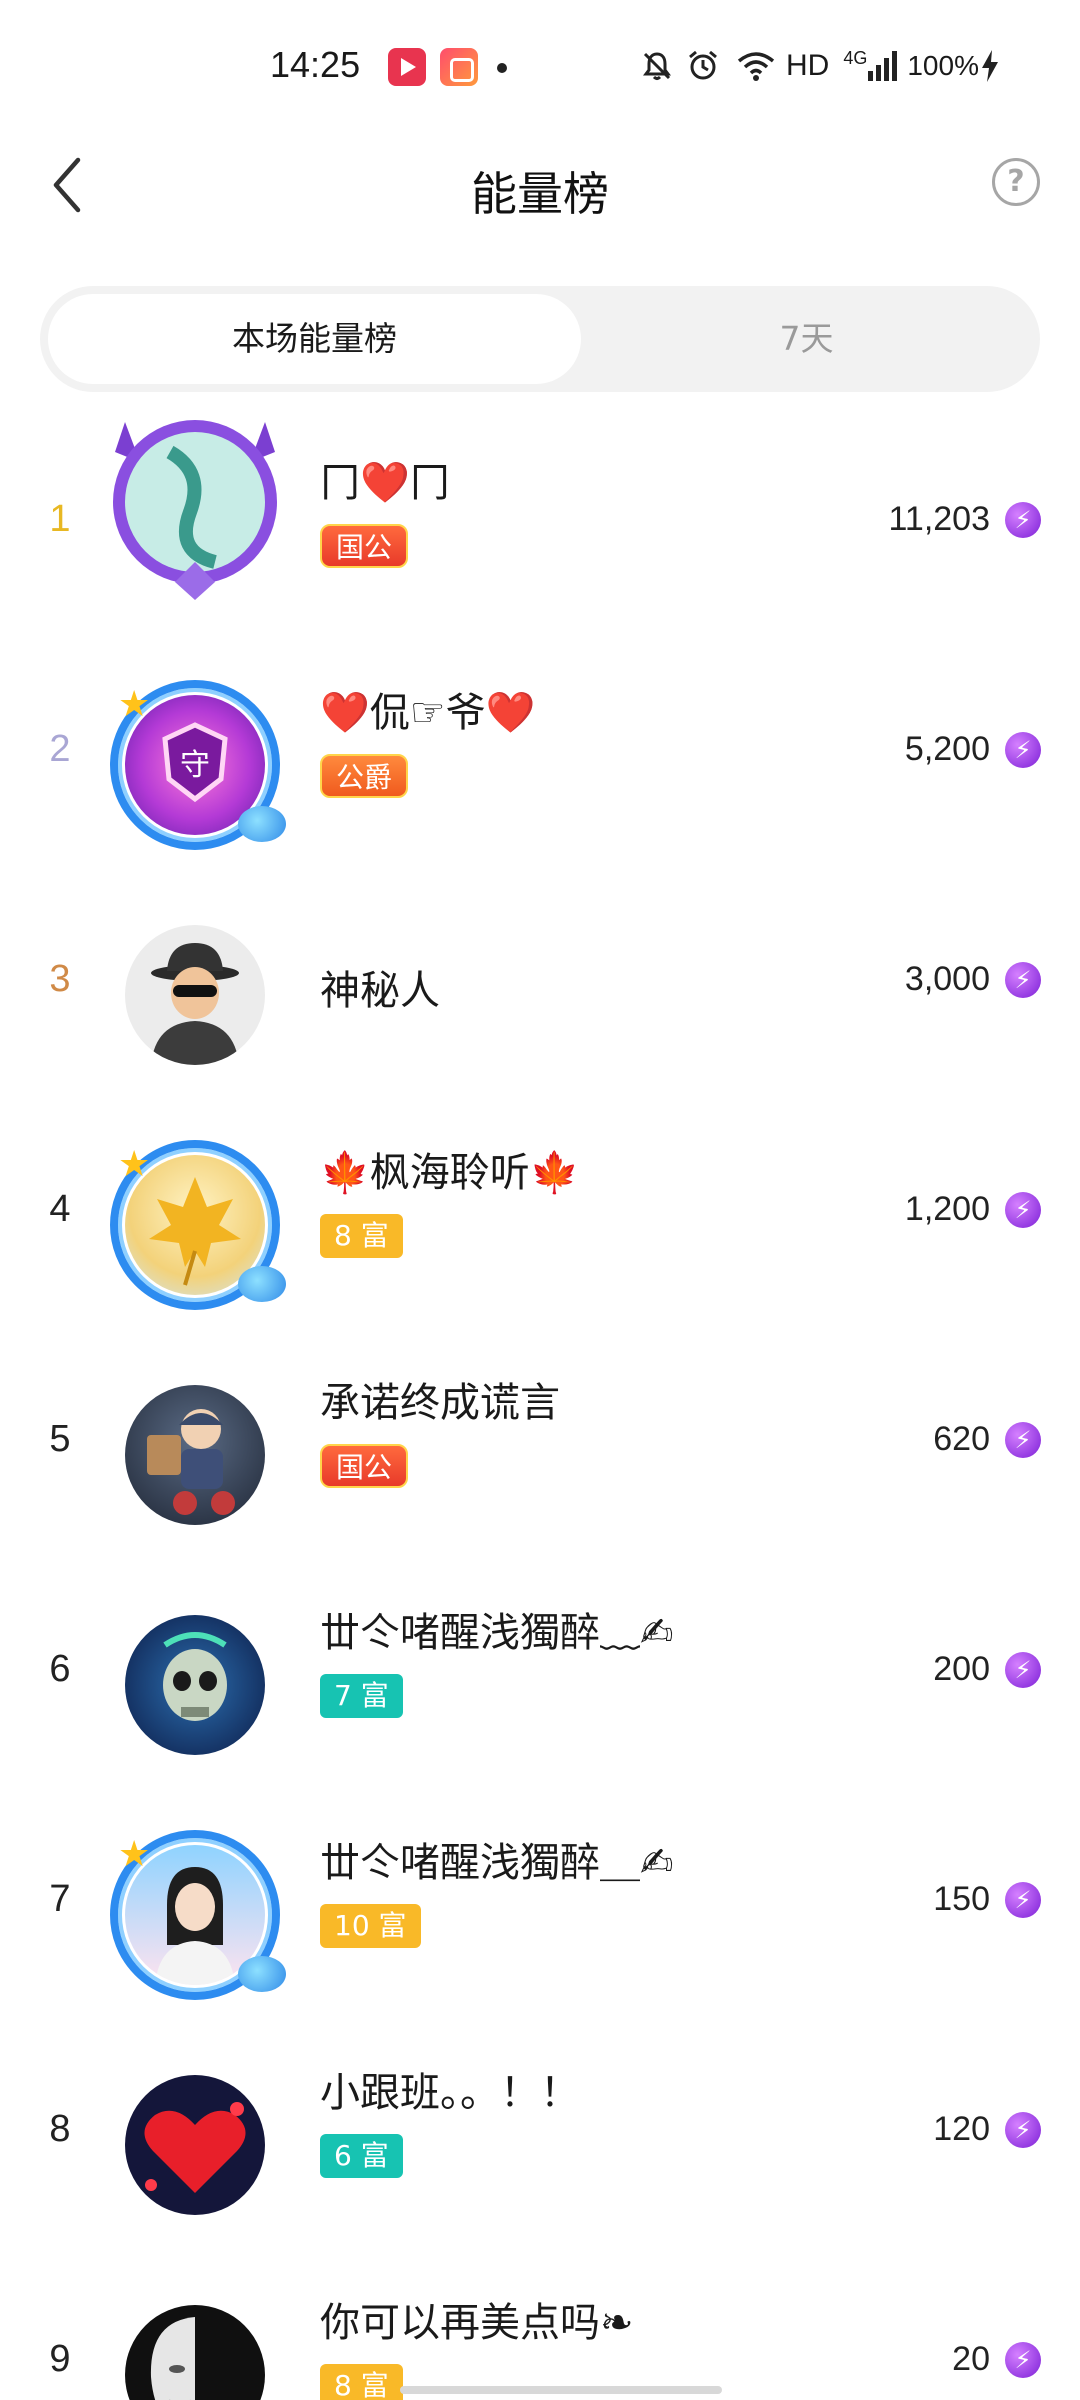 This screenshot has width=1080, height=2400. What do you see at coordinates (703, 65) in the screenshot?
I see `alarm-icon` at bounding box center [703, 65].